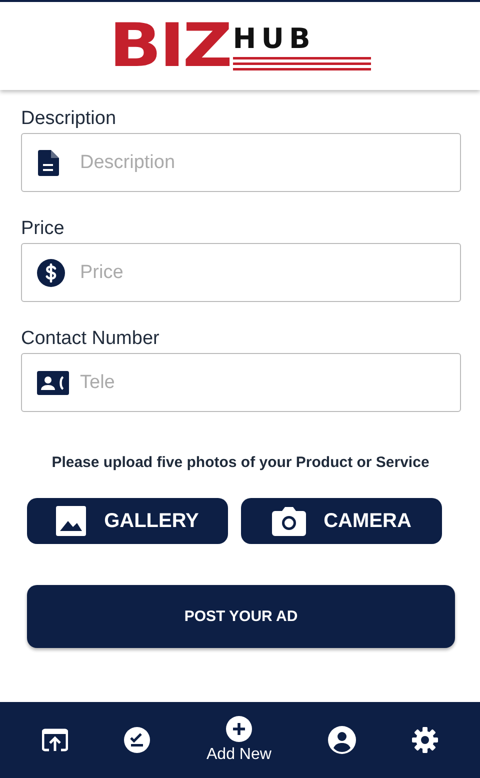 The width and height of the screenshot is (480, 778). Describe the element at coordinates (241, 272) in the screenshot. I see `input-field: Price` at that location.